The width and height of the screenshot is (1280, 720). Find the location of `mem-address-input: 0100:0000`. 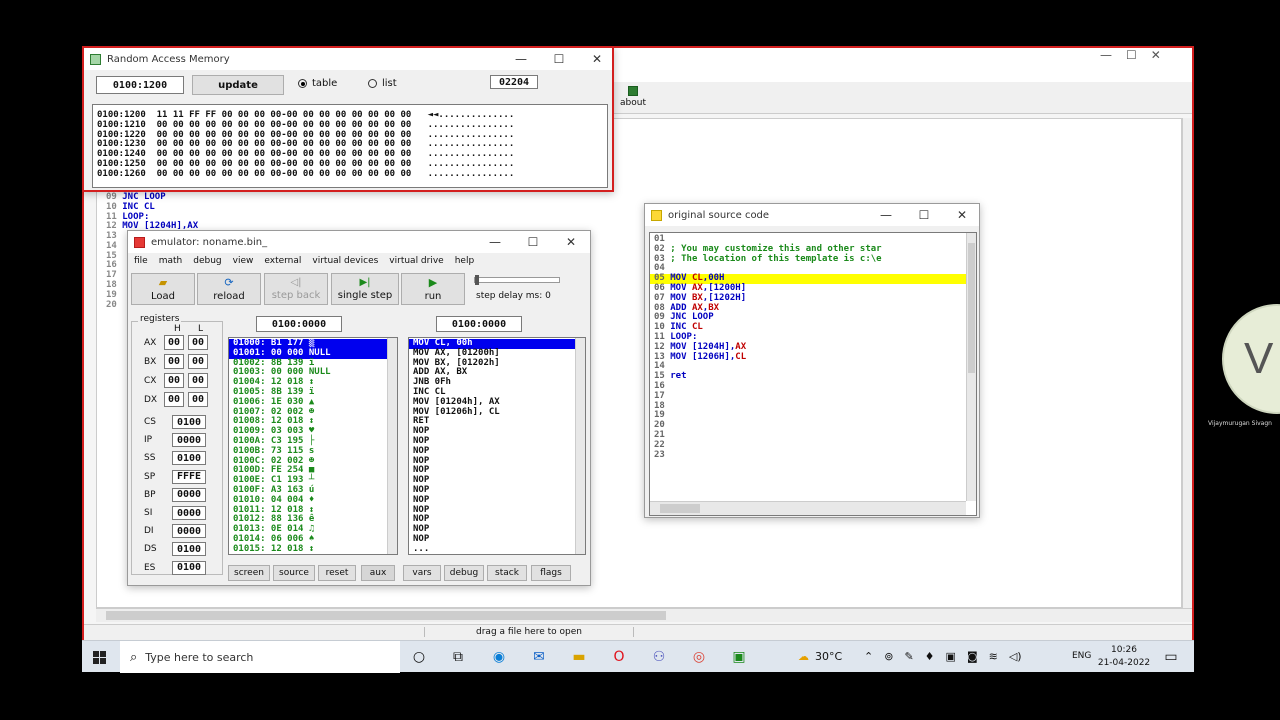

mem-address-input: 0100:0000 is located at coordinates (299, 324).